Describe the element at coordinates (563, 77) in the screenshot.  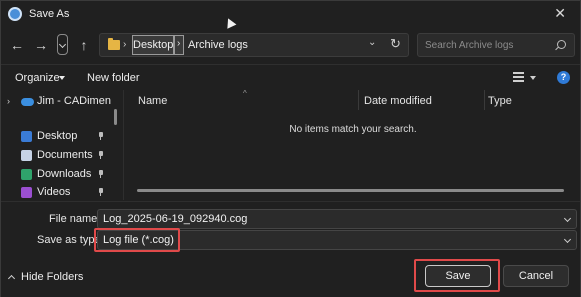
I see `help-icon: ?` at that location.